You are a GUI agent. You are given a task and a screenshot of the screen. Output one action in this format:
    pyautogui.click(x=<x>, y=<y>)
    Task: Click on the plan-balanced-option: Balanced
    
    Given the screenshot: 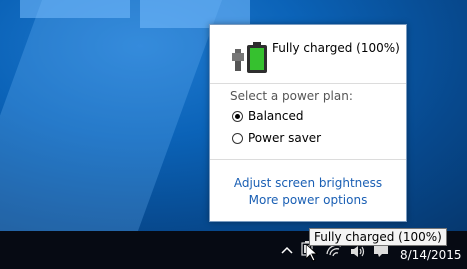 What is the action you would take?
    pyautogui.click(x=267, y=116)
    